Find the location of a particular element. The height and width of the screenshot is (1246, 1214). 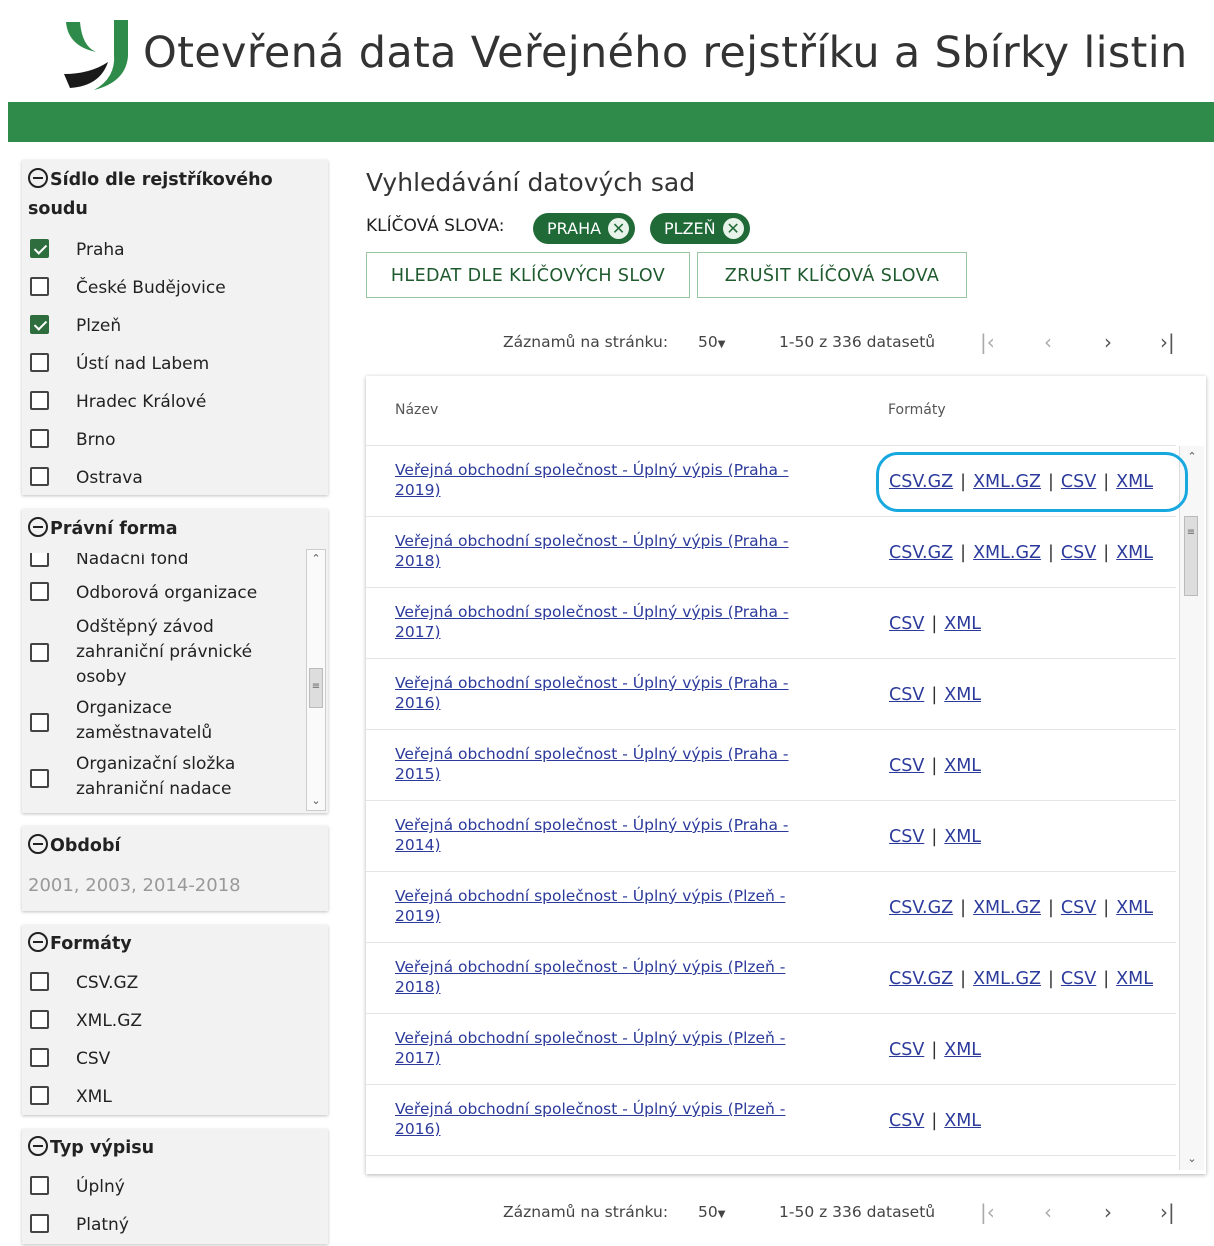

filter-court-header: Sídlo dle rejstříkového soudu is located at coordinates (160, 192).